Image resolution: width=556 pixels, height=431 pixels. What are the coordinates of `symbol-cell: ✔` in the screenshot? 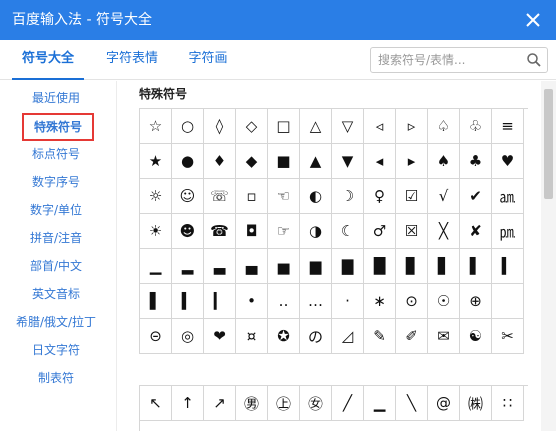 It's located at (476, 196).